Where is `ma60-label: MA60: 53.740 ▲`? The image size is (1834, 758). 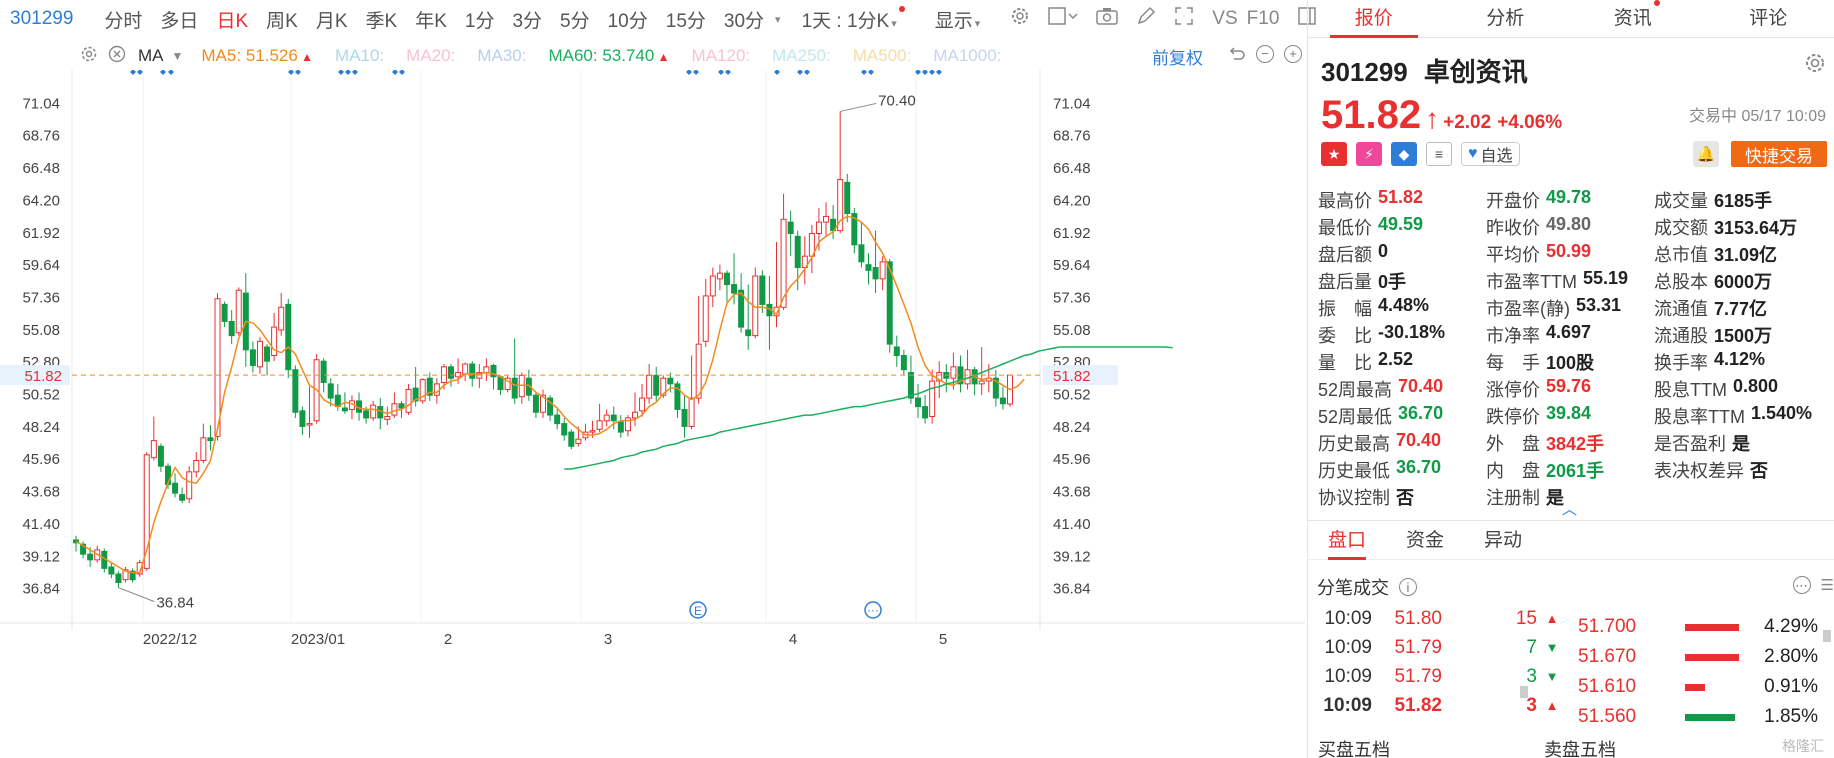 ma60-label: MA60: 53.740 ▲ is located at coordinates (608, 56).